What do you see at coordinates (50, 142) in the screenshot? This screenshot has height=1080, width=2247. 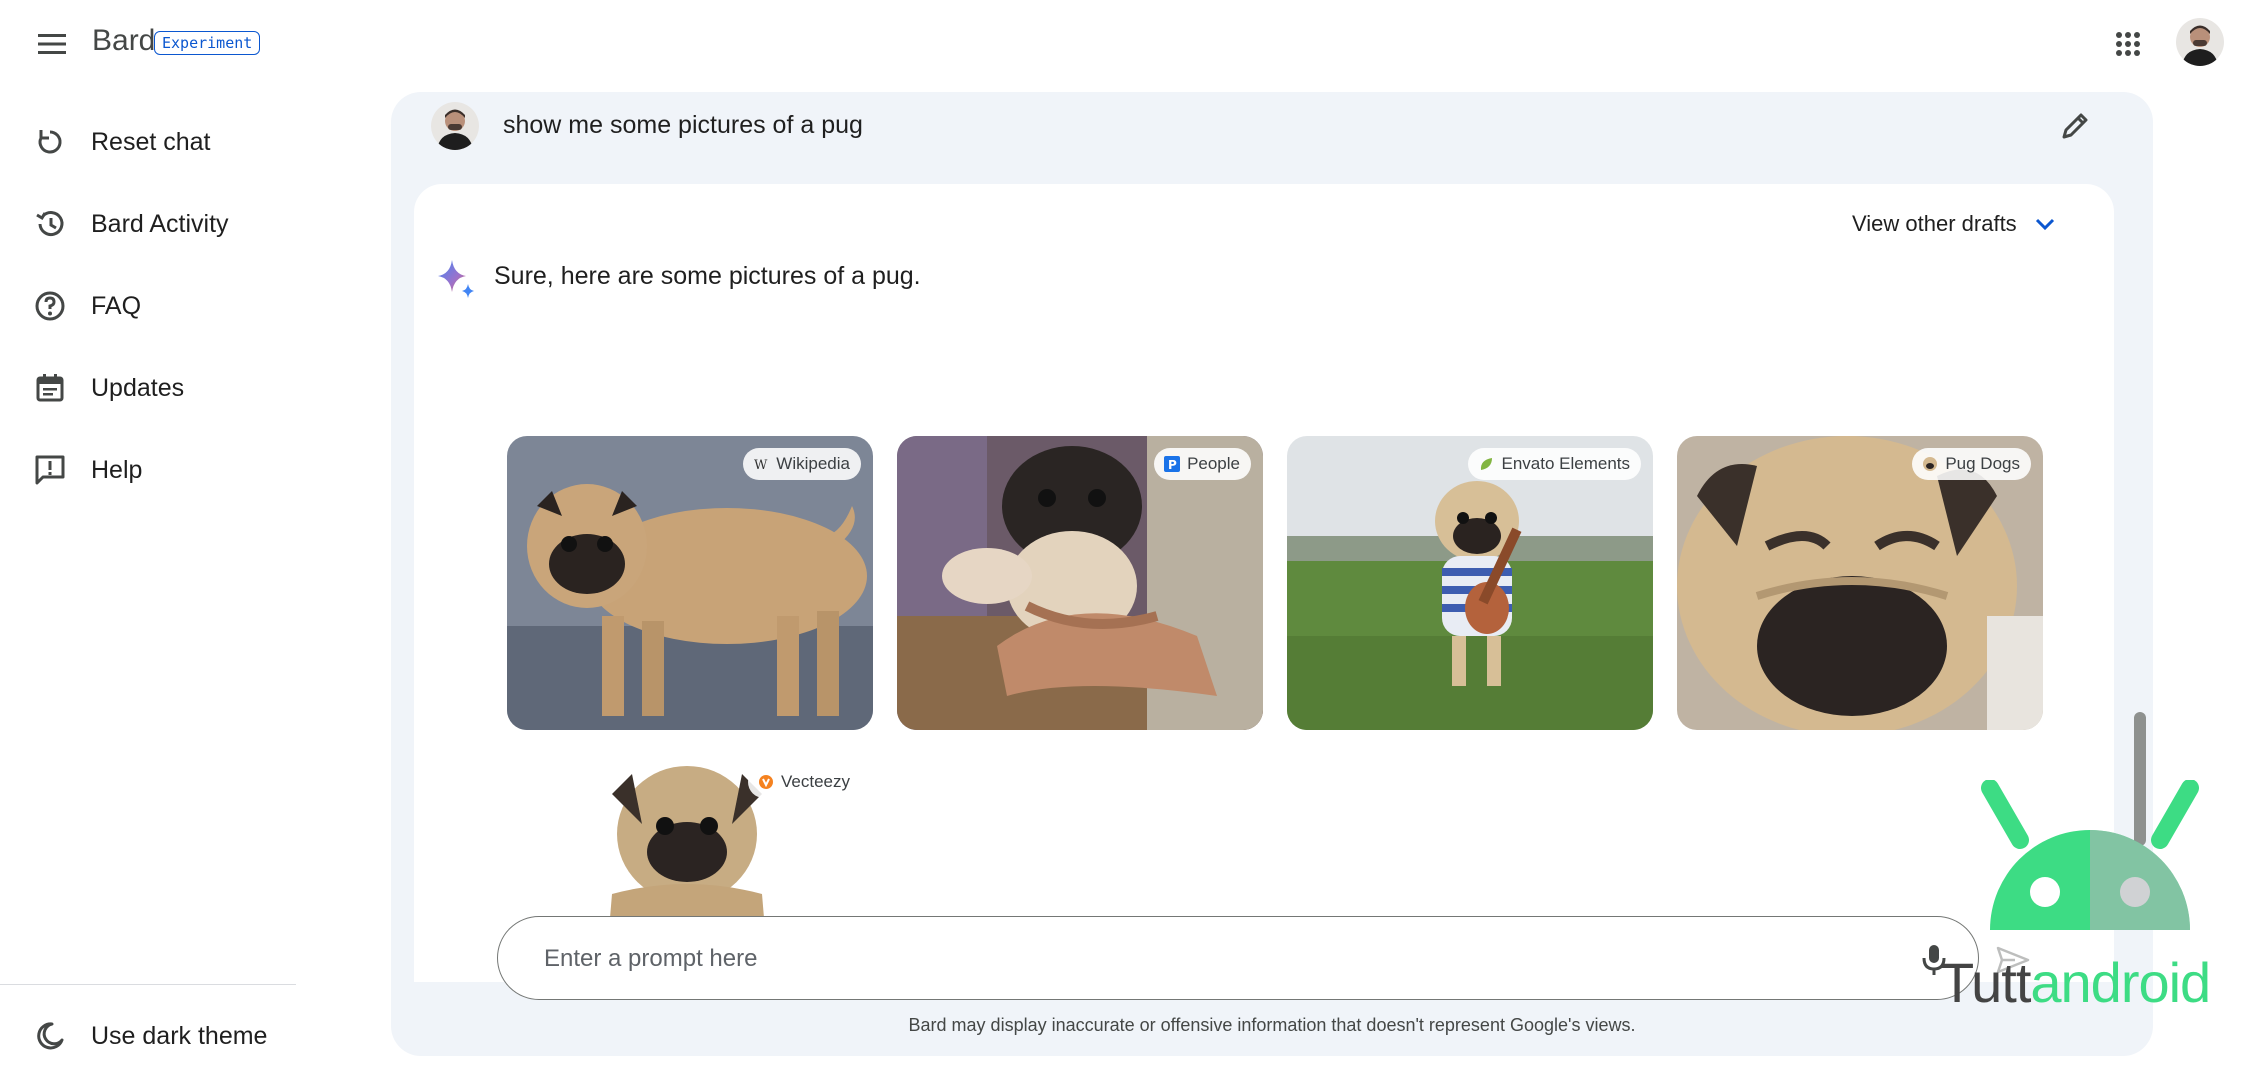 I see `reset-icon` at bounding box center [50, 142].